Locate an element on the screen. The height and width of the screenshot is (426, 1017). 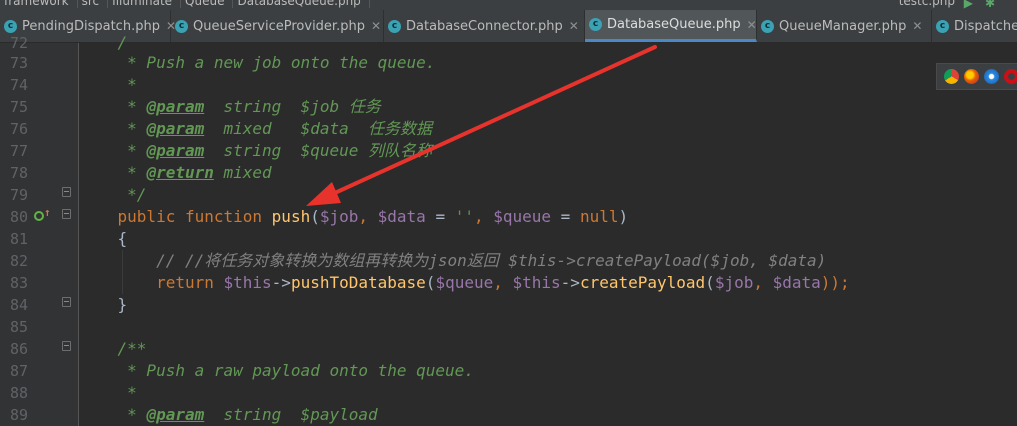
annotation-arrow is located at coordinates (481, 125).